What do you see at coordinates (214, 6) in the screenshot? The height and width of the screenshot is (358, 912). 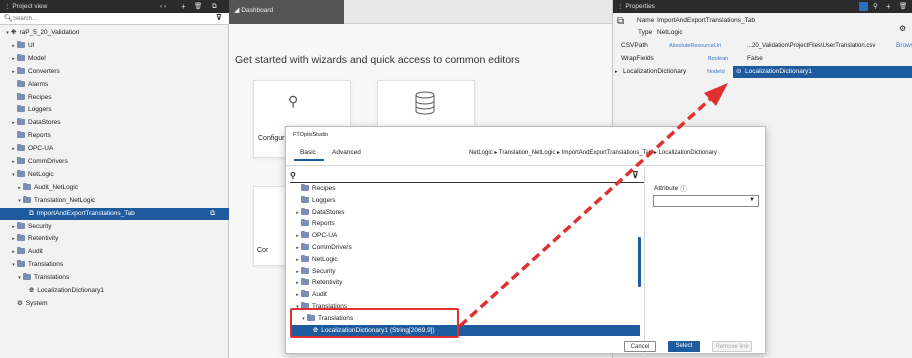 I see `copy-icon: ⧉` at bounding box center [214, 6].